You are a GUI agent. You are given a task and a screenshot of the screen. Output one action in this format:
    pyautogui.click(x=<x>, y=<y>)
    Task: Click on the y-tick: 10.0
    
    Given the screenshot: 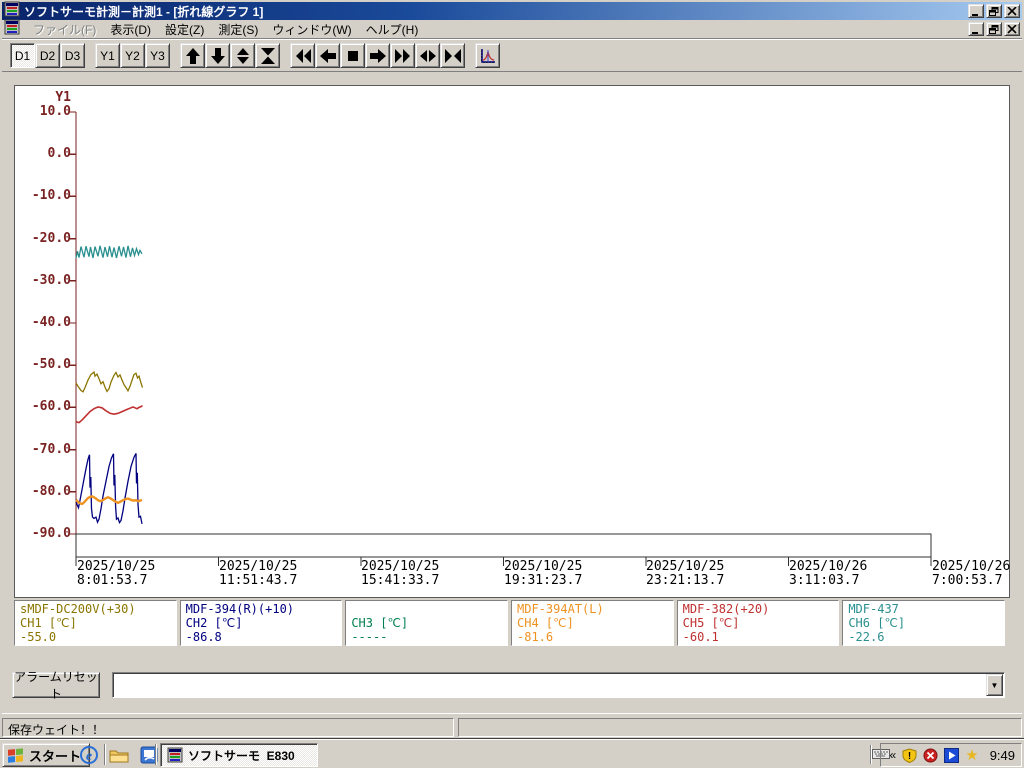 What is the action you would take?
    pyautogui.click(x=55, y=111)
    